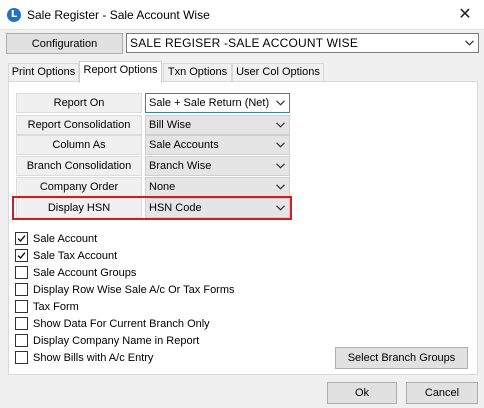  I want to click on tab-txn-options: Txn Options, so click(197, 72).